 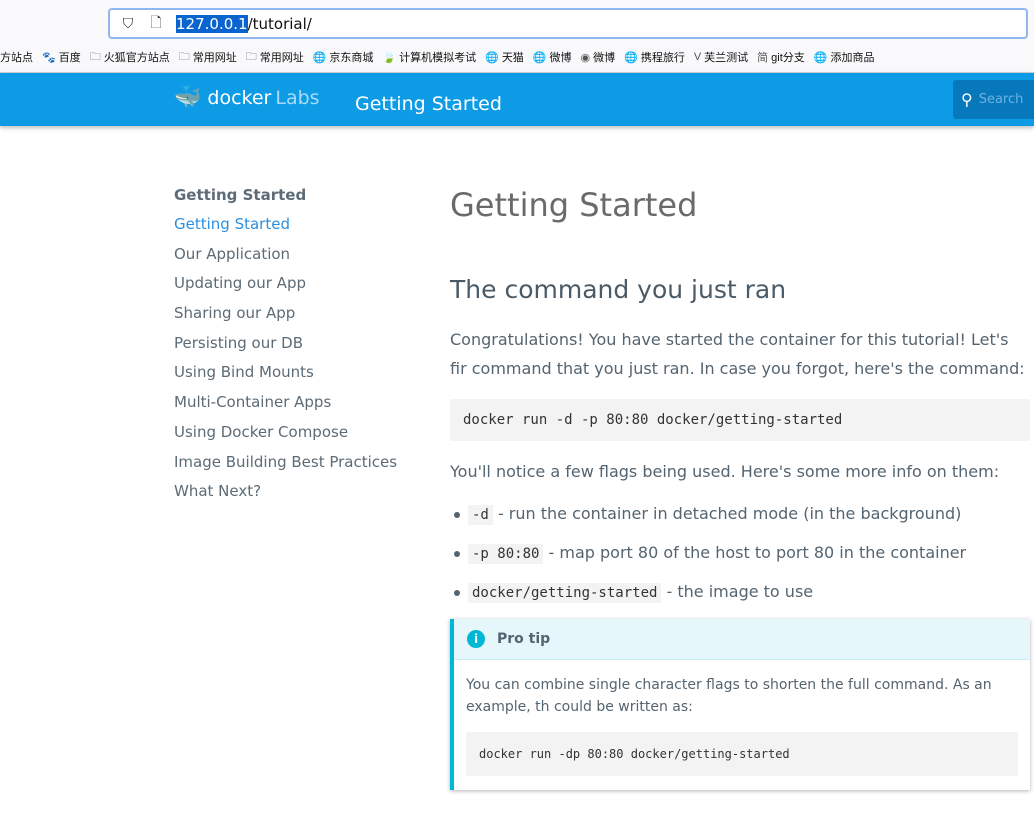 What do you see at coordinates (188, 97) in the screenshot?
I see `whale-icon: 🐳` at bounding box center [188, 97].